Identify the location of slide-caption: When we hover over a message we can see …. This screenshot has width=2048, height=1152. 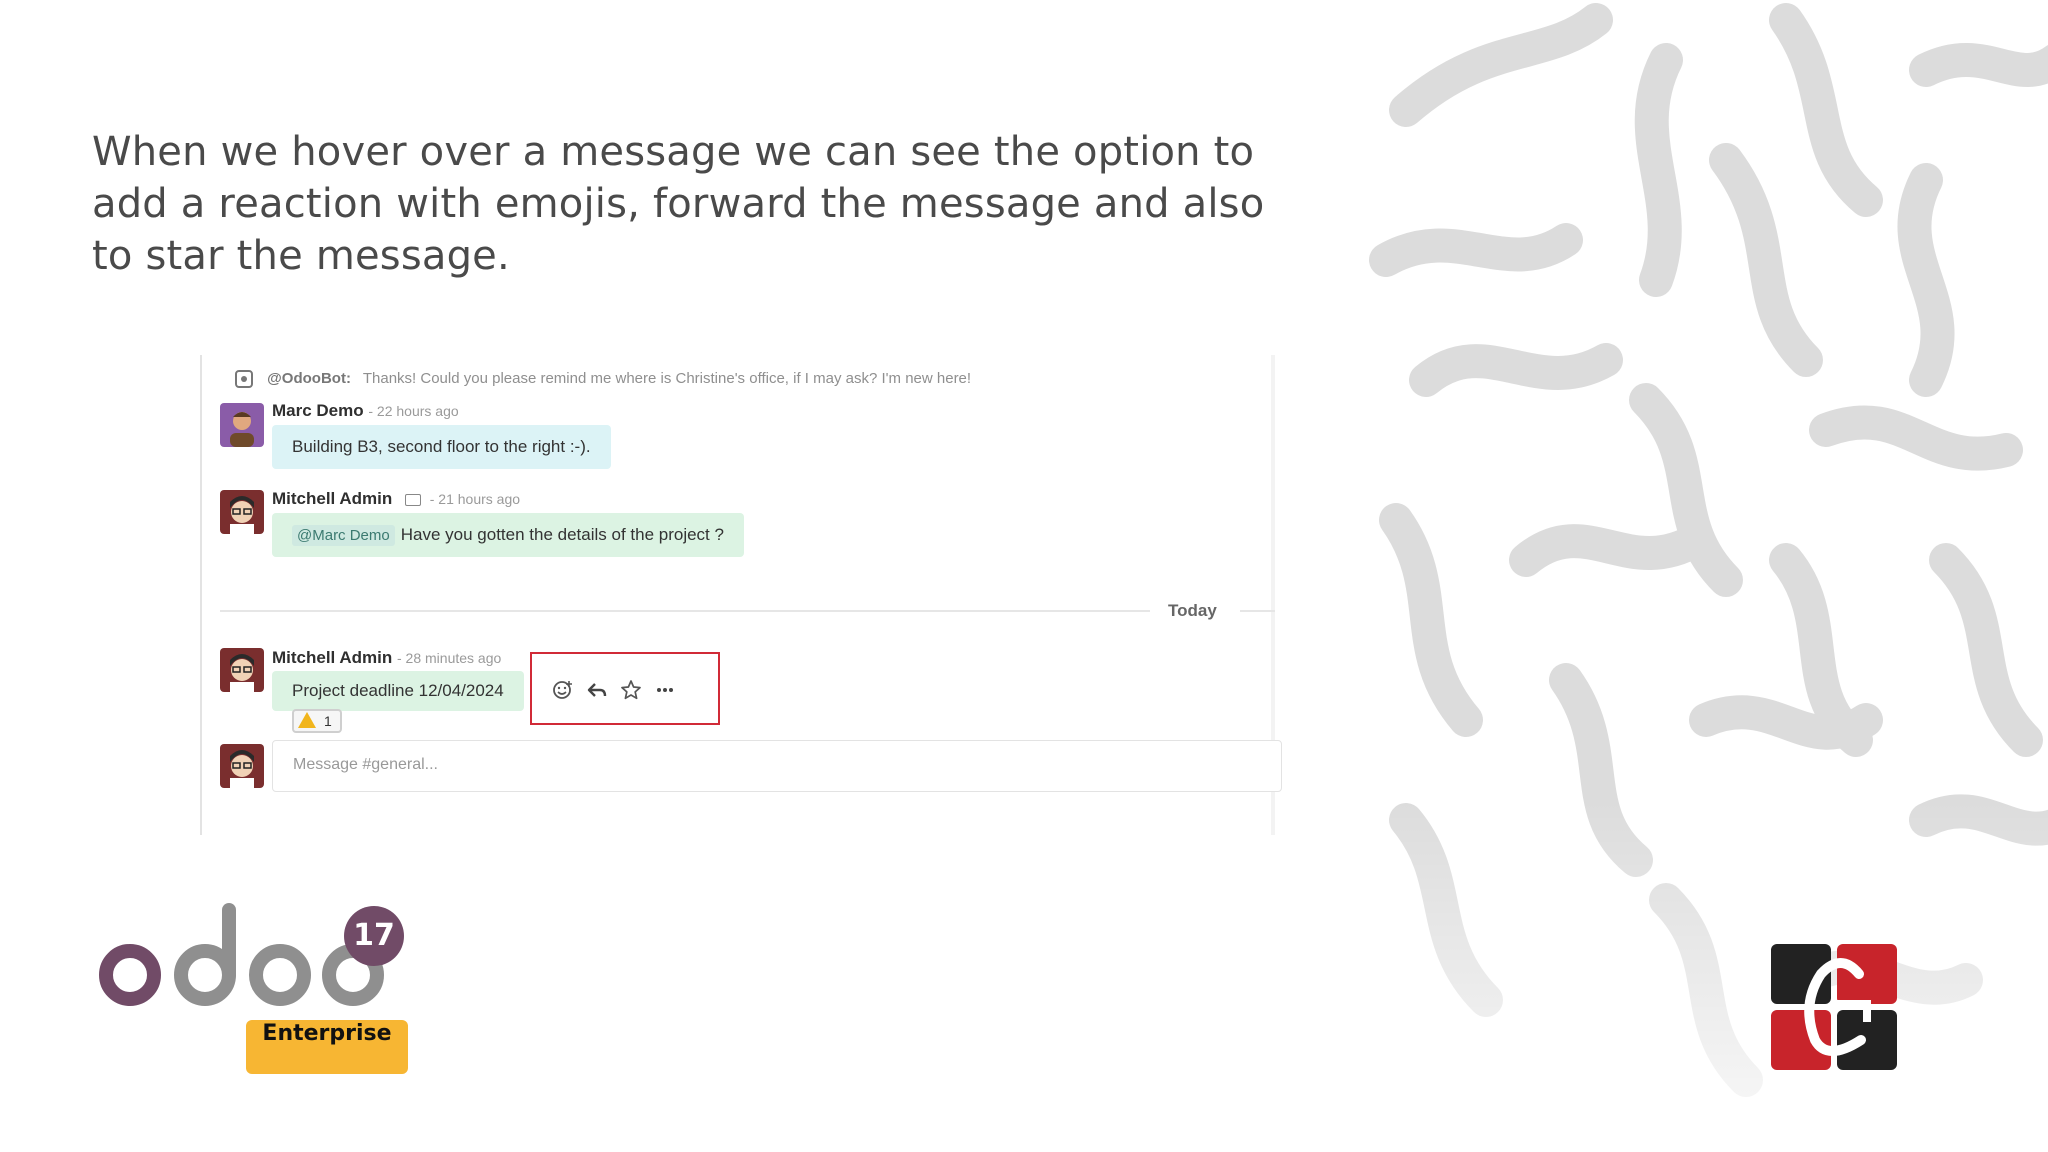
(678, 204).